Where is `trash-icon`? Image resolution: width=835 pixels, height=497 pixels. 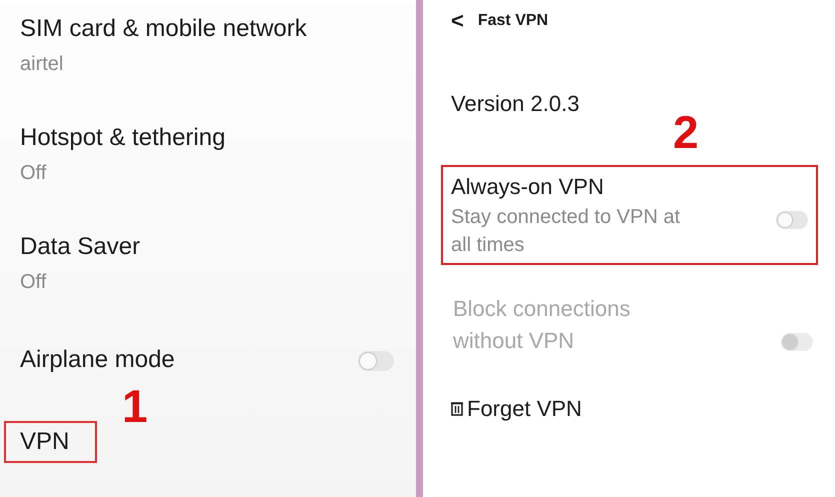 trash-icon is located at coordinates (457, 409).